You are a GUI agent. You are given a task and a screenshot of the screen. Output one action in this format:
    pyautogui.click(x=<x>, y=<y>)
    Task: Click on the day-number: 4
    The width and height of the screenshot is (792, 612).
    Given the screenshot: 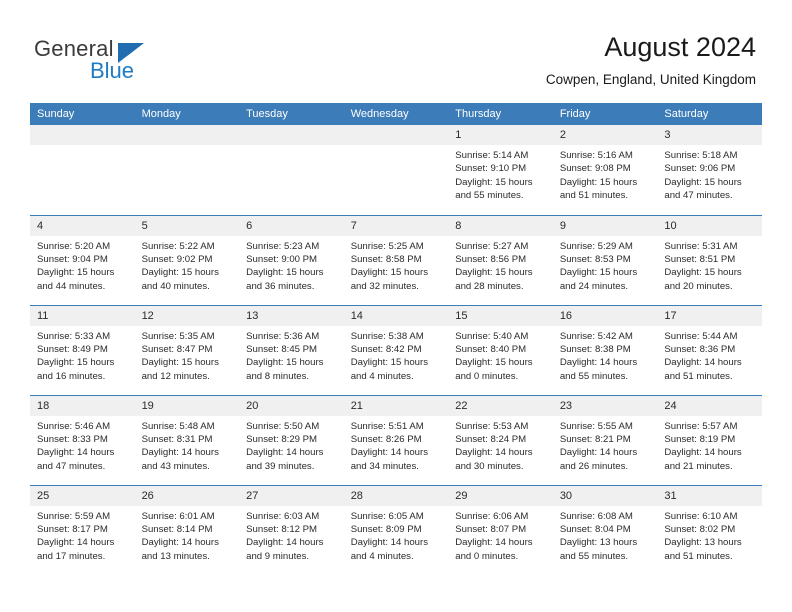 What is the action you would take?
    pyautogui.click(x=82, y=225)
    